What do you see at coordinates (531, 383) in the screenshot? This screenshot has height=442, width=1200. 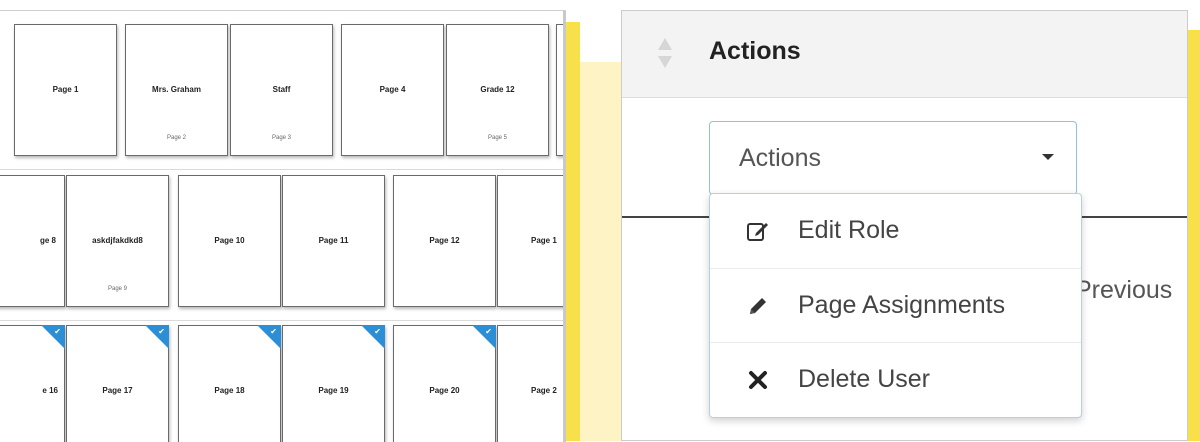 I see `page-thumbnail: Page 2` at bounding box center [531, 383].